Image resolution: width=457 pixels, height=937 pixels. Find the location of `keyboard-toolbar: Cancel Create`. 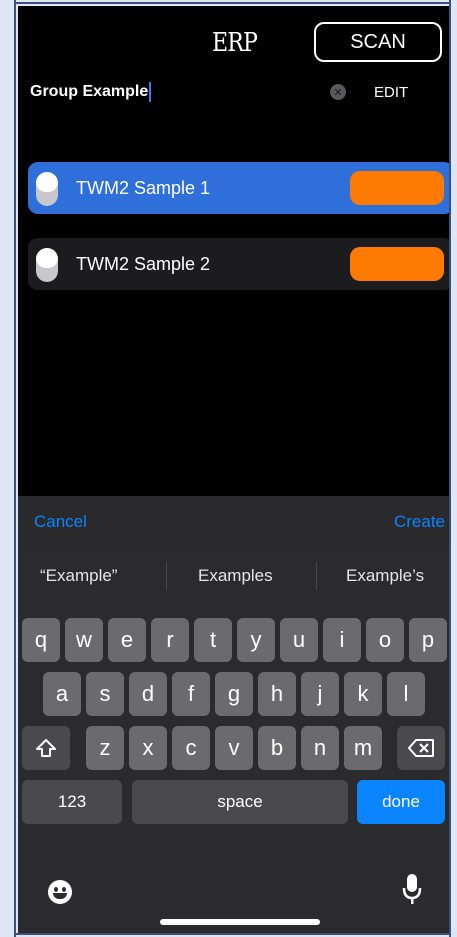

keyboard-toolbar: Cancel Create is located at coordinates (233, 522).